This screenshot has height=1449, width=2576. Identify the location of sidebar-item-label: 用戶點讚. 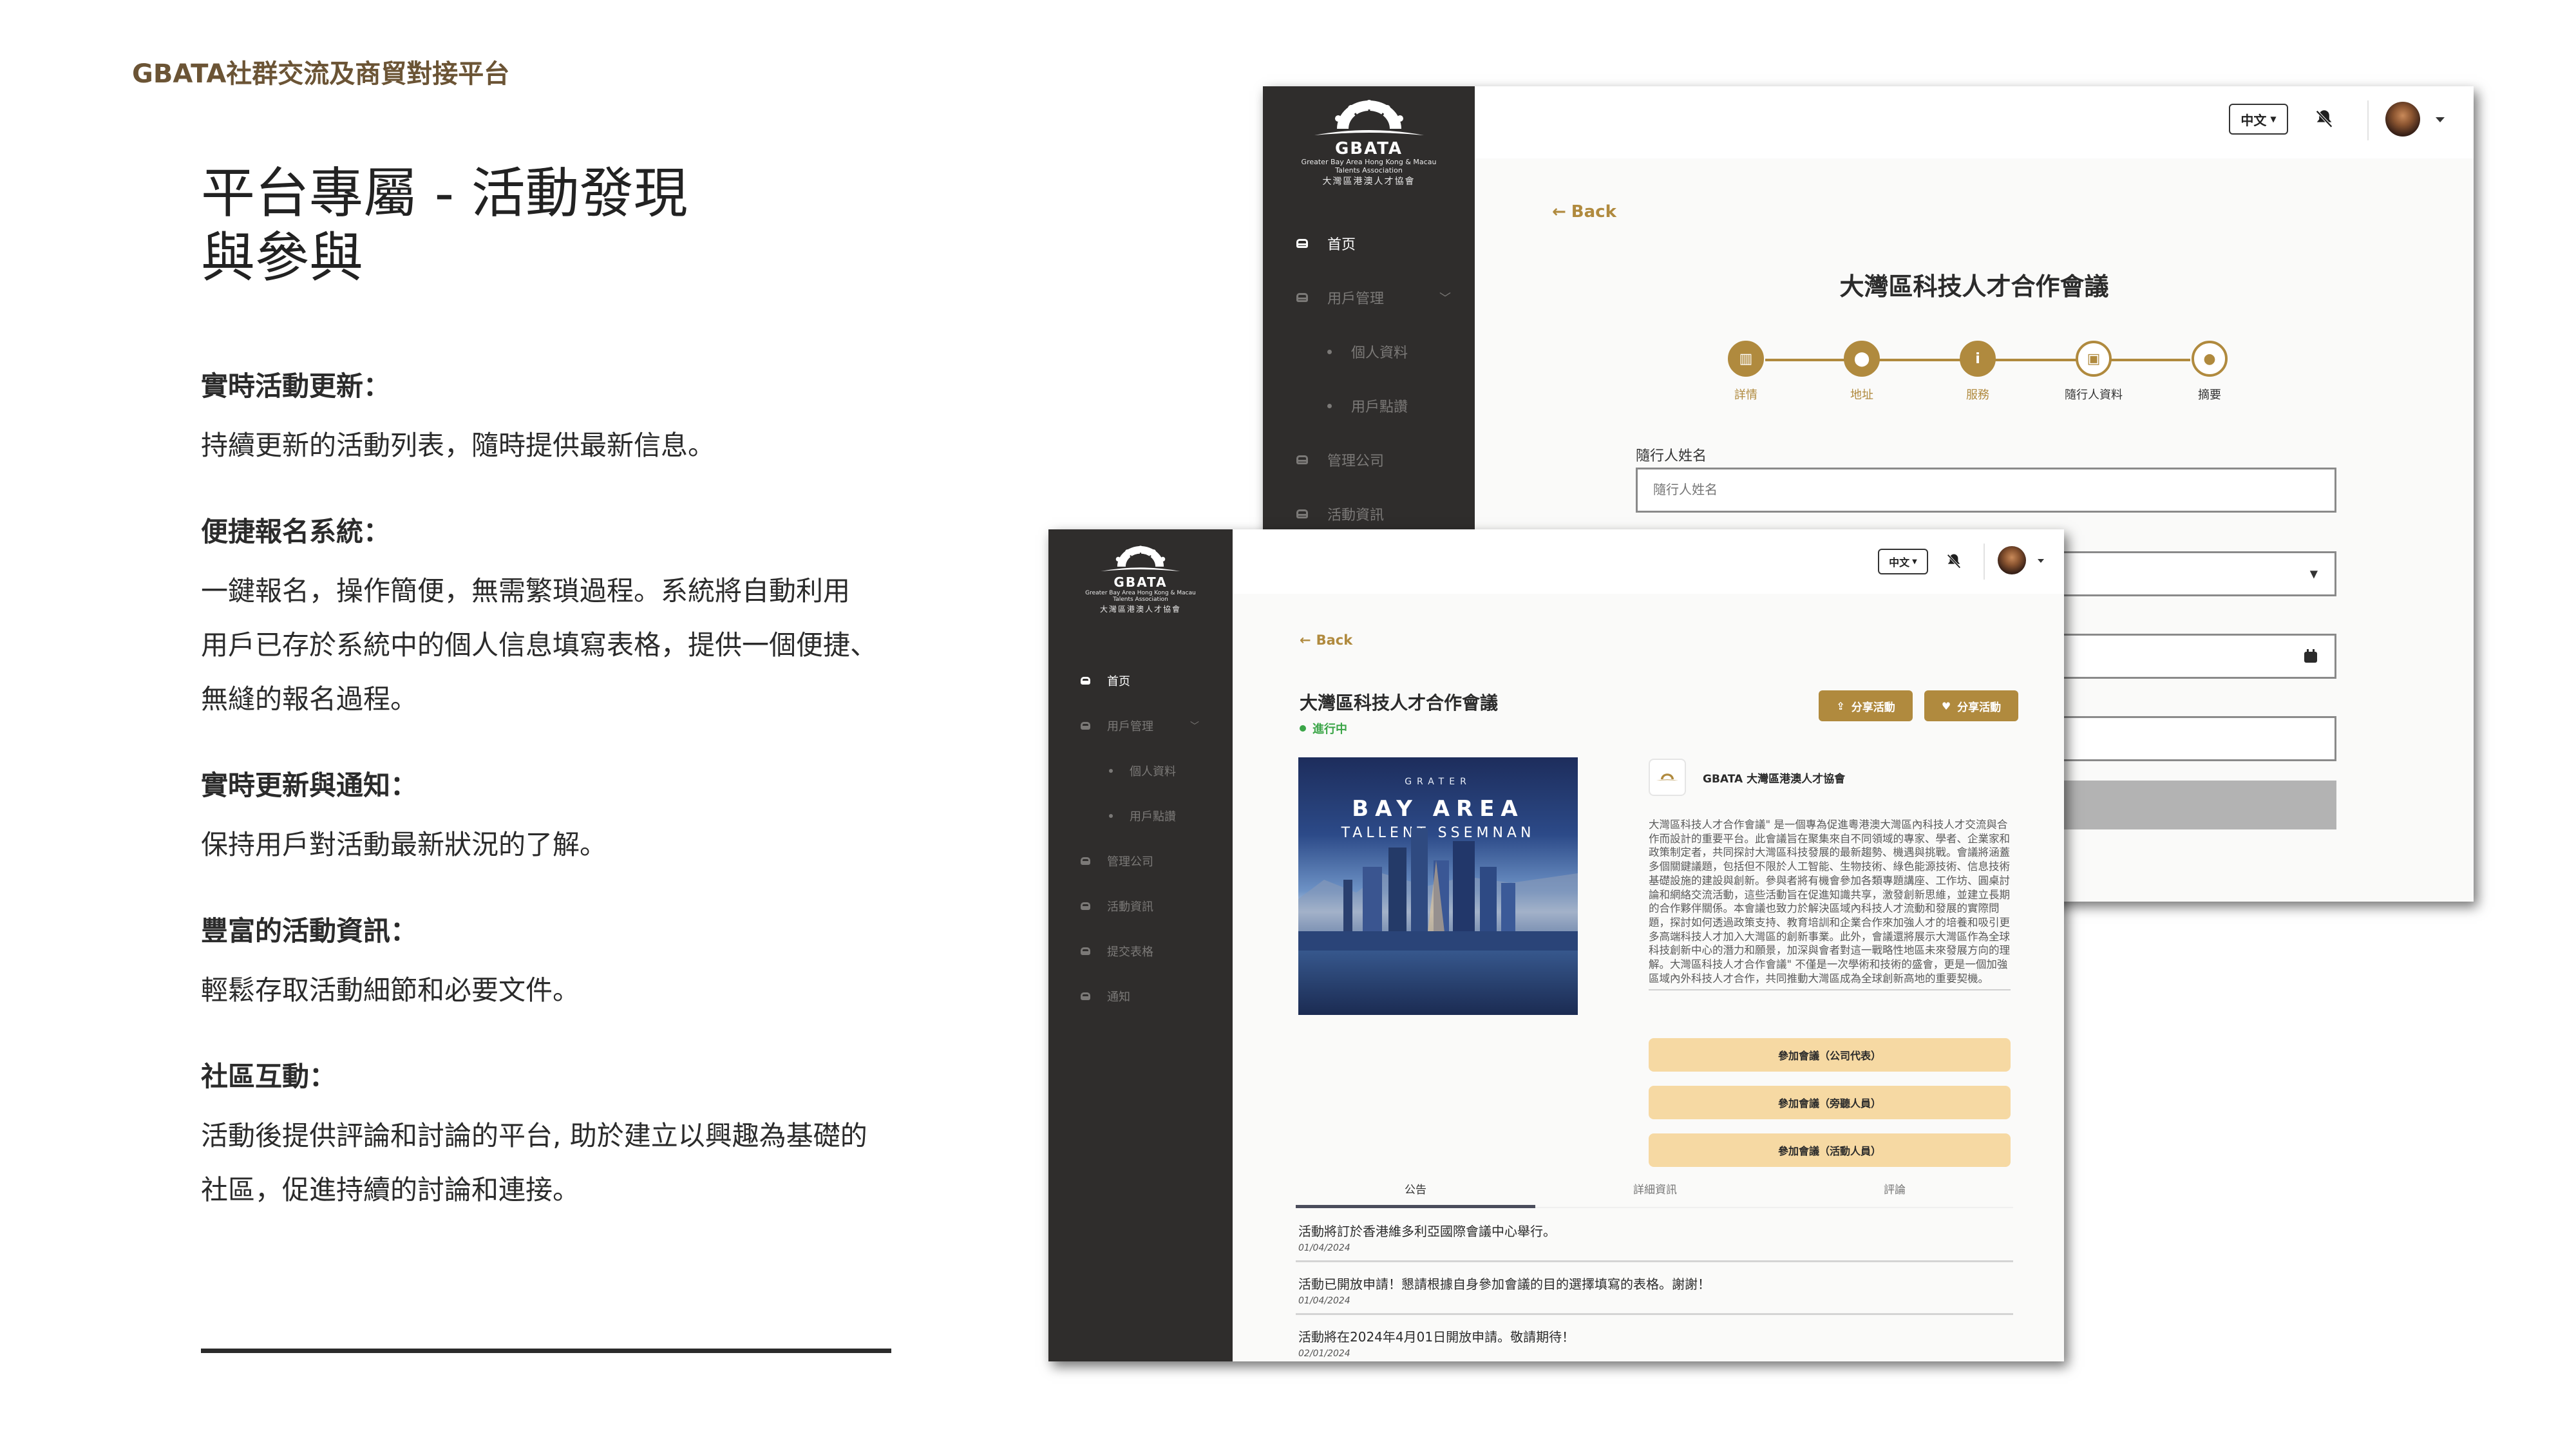
(1380, 407).